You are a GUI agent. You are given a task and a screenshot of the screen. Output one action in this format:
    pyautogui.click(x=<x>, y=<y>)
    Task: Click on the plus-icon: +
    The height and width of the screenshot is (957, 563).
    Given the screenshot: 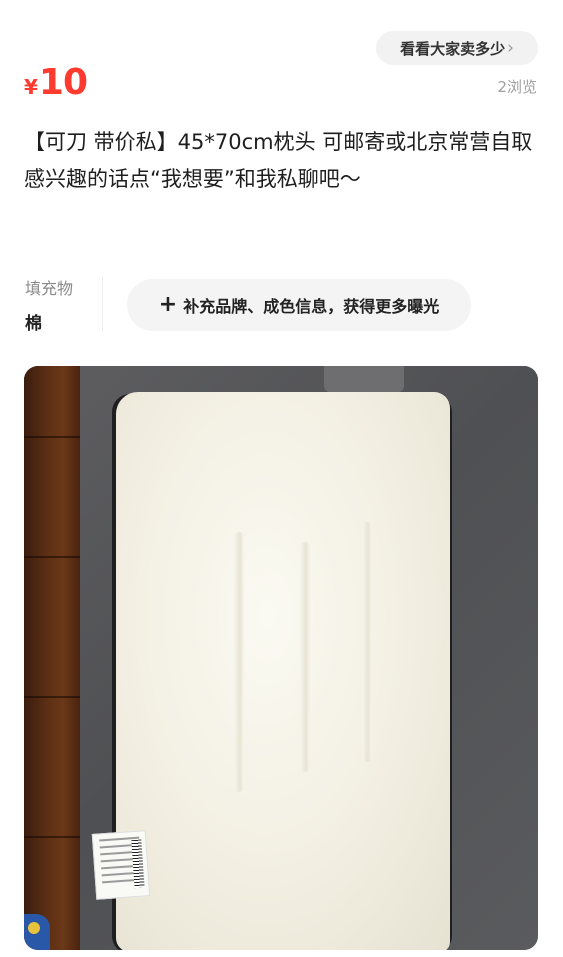 What is the action you would take?
    pyautogui.click(x=168, y=304)
    